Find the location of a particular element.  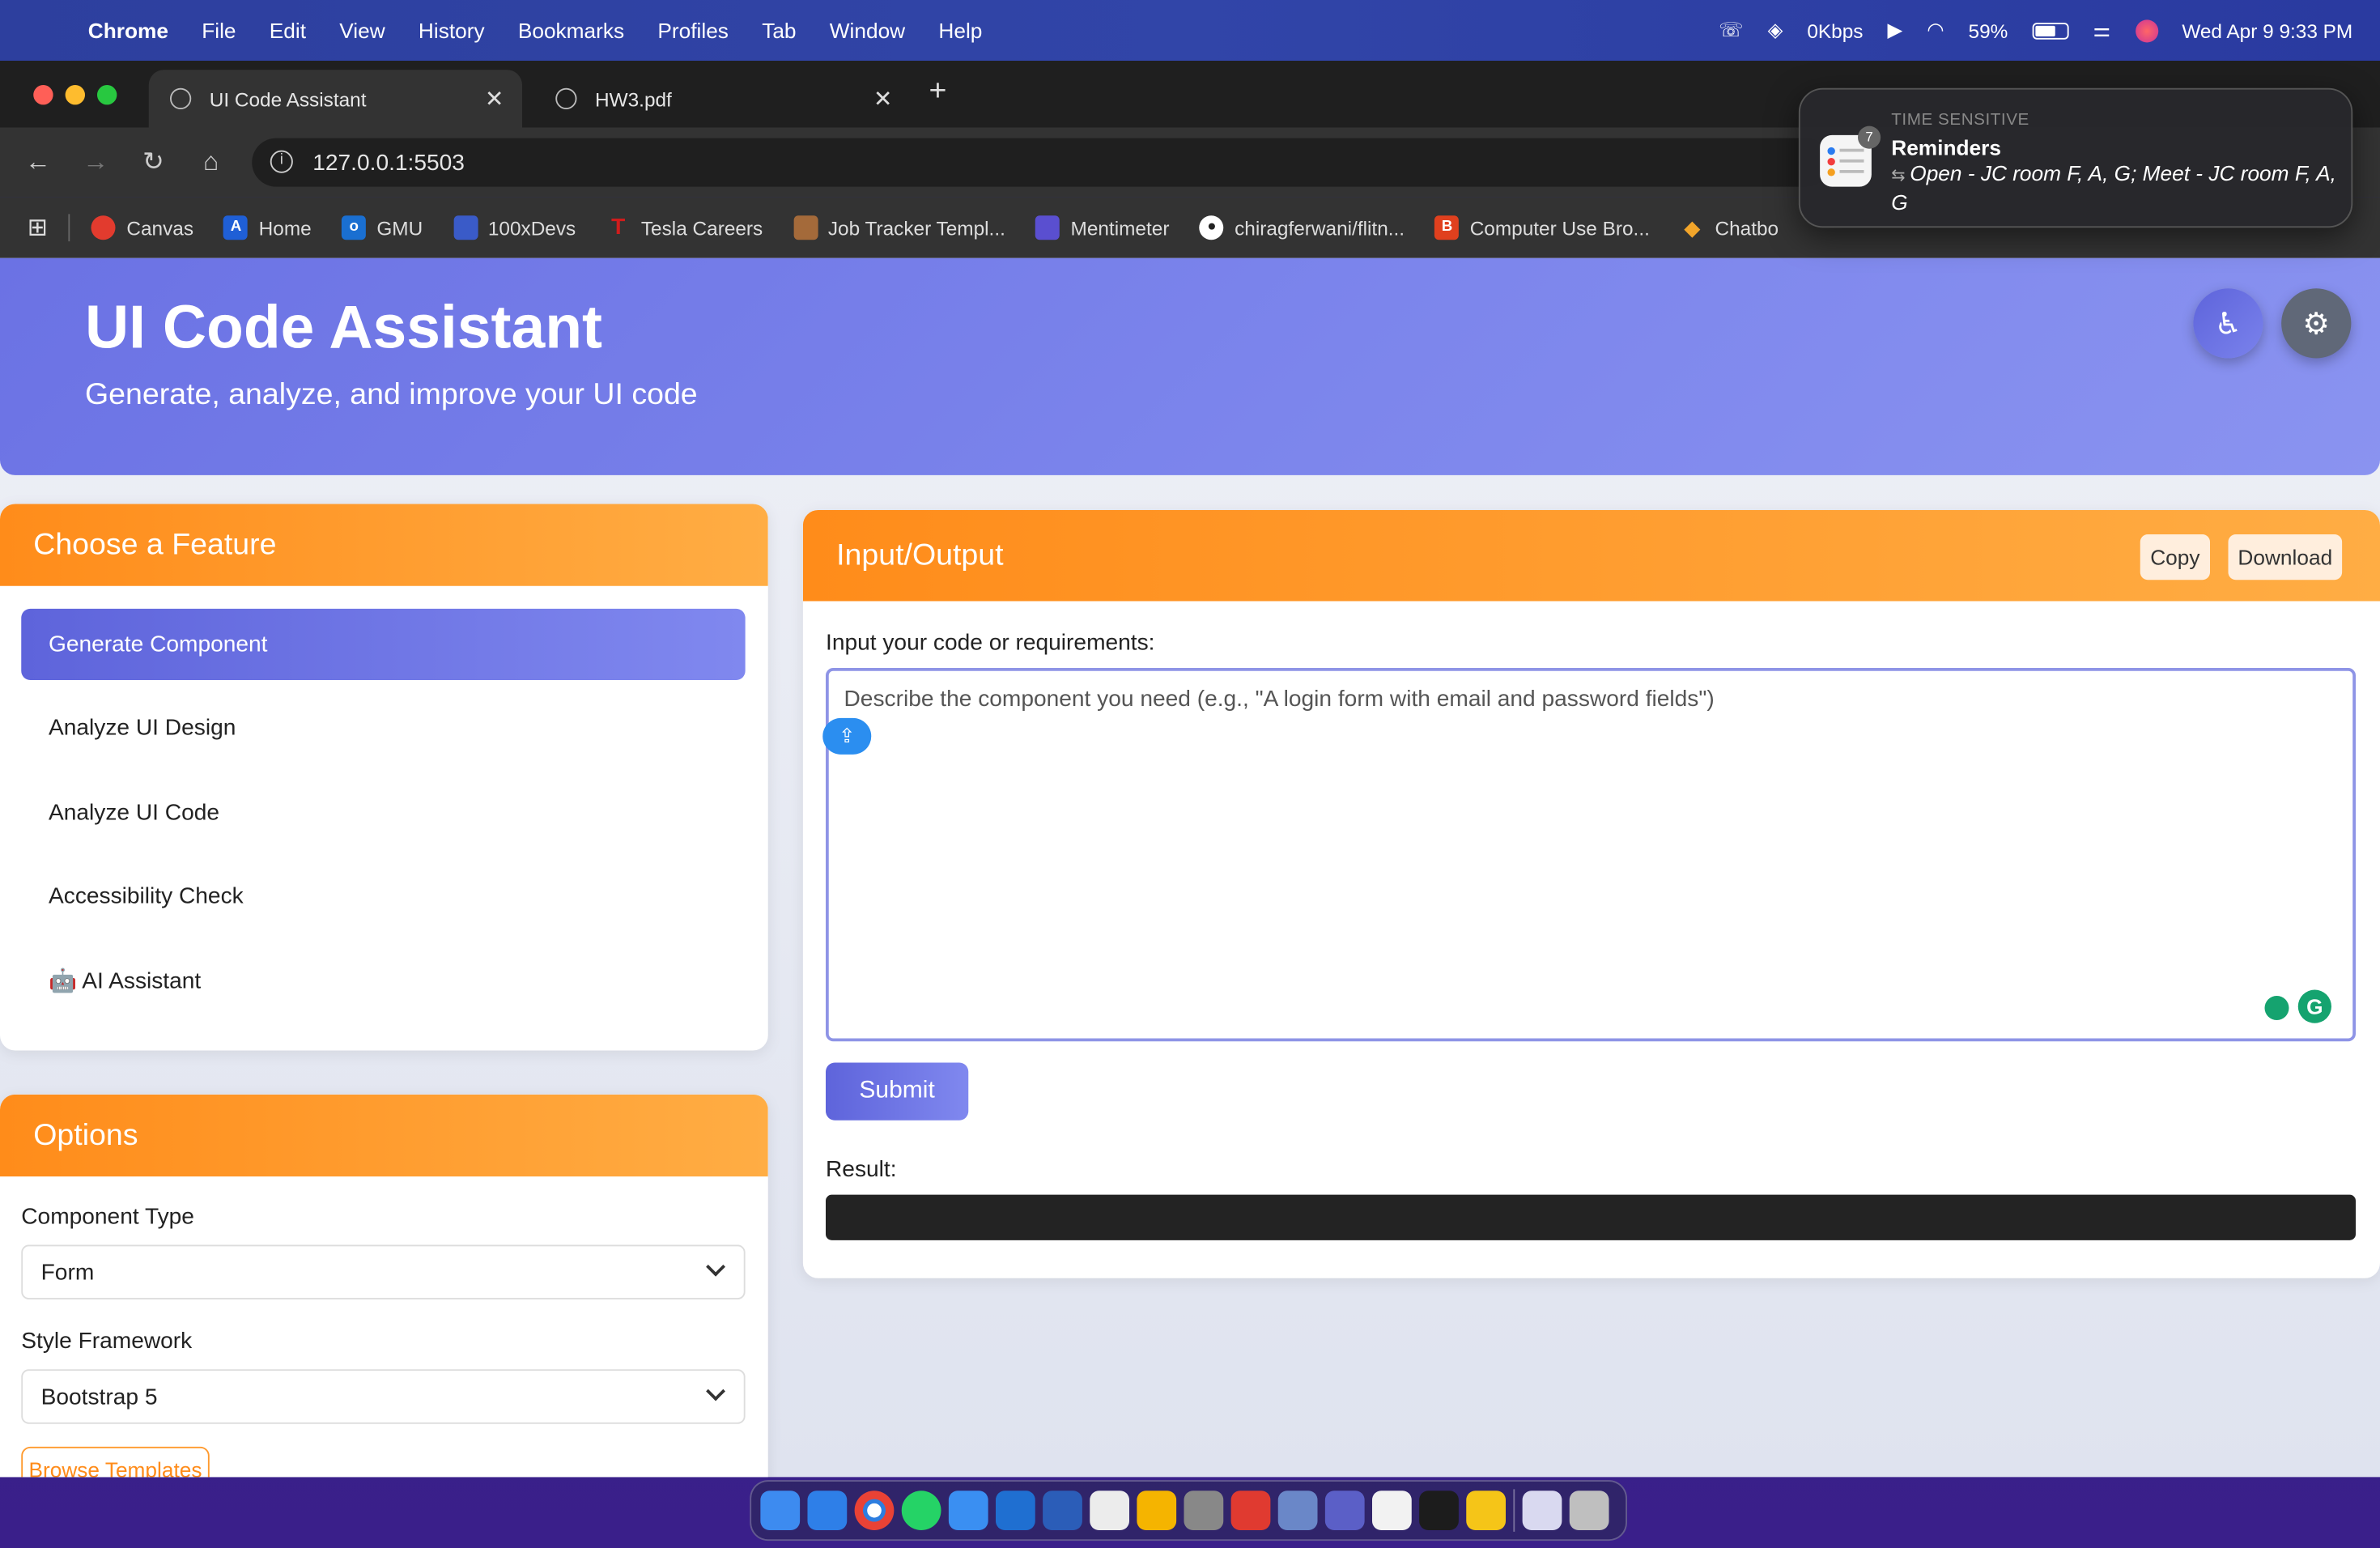

chatbot-icon: ◆ is located at coordinates (1693, 227).